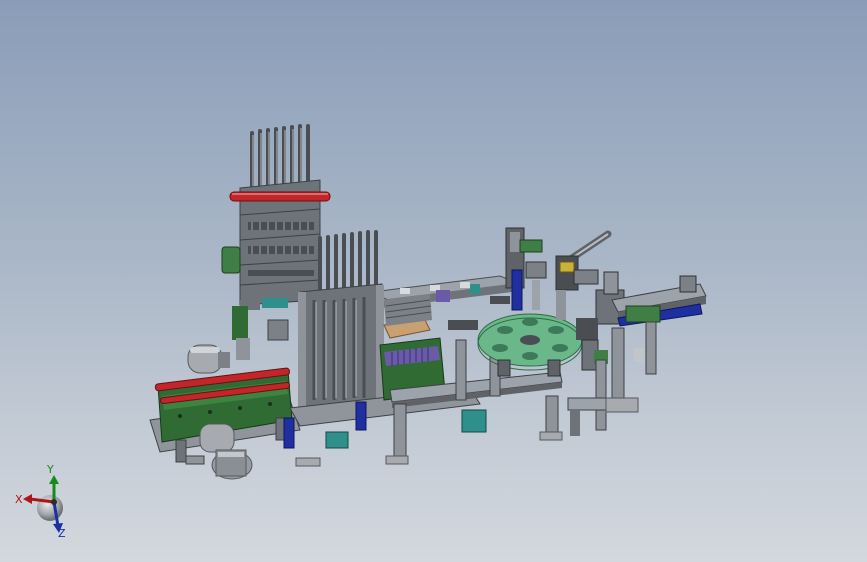 The height and width of the screenshot is (562, 867). Describe the element at coordinates (19, 499) in the screenshot. I see `x-axis-label: X` at that location.